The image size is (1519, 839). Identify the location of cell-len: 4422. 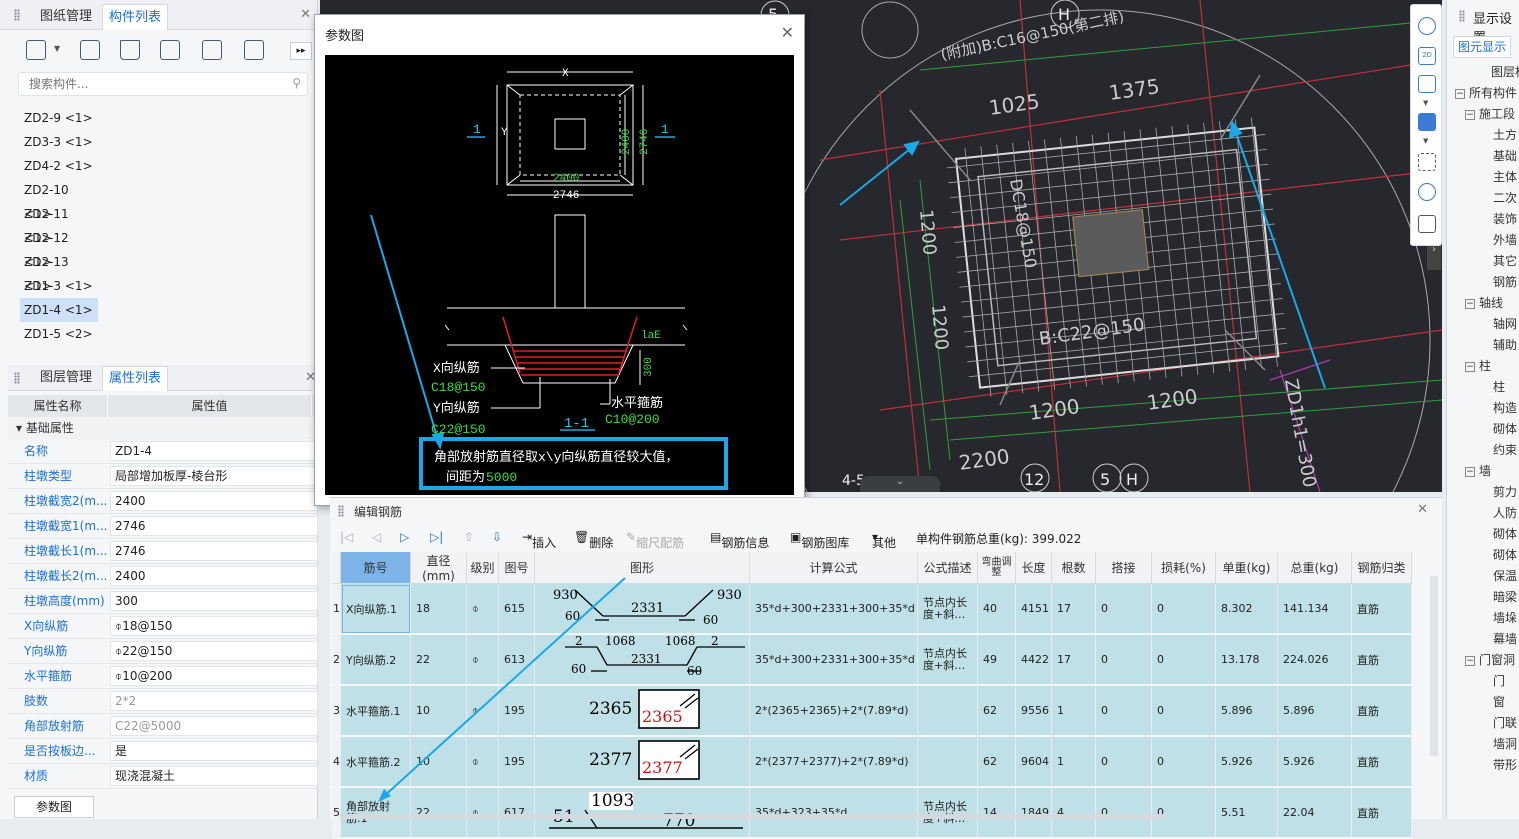
(1033, 660).